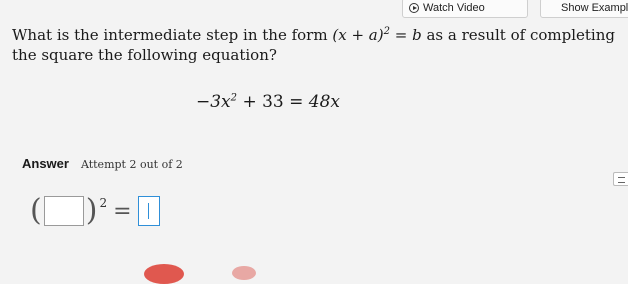  What do you see at coordinates (91, 210) in the screenshot?
I see `close-paren: )` at bounding box center [91, 210].